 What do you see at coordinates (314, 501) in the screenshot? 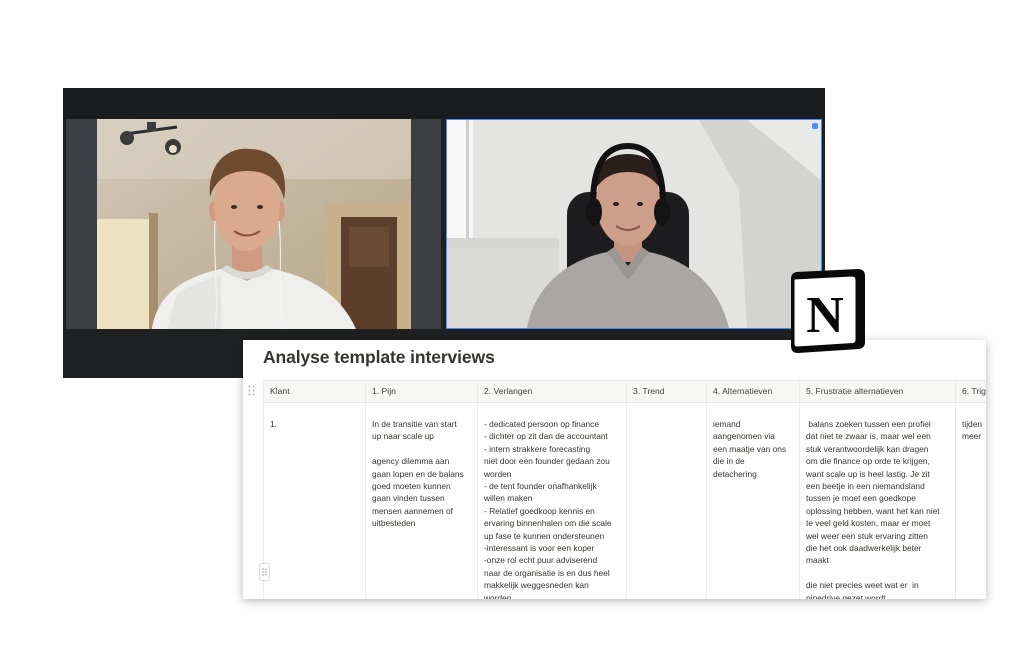
I see `table-cell-klant: 1.` at bounding box center [314, 501].